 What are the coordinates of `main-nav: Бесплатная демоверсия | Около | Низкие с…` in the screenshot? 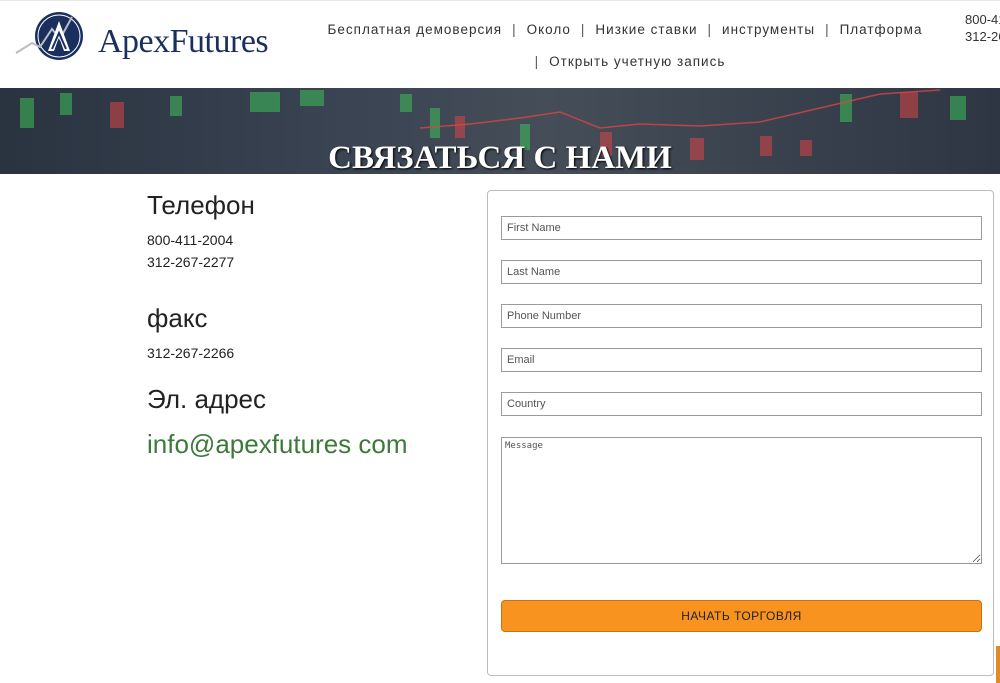 It's located at (625, 45).